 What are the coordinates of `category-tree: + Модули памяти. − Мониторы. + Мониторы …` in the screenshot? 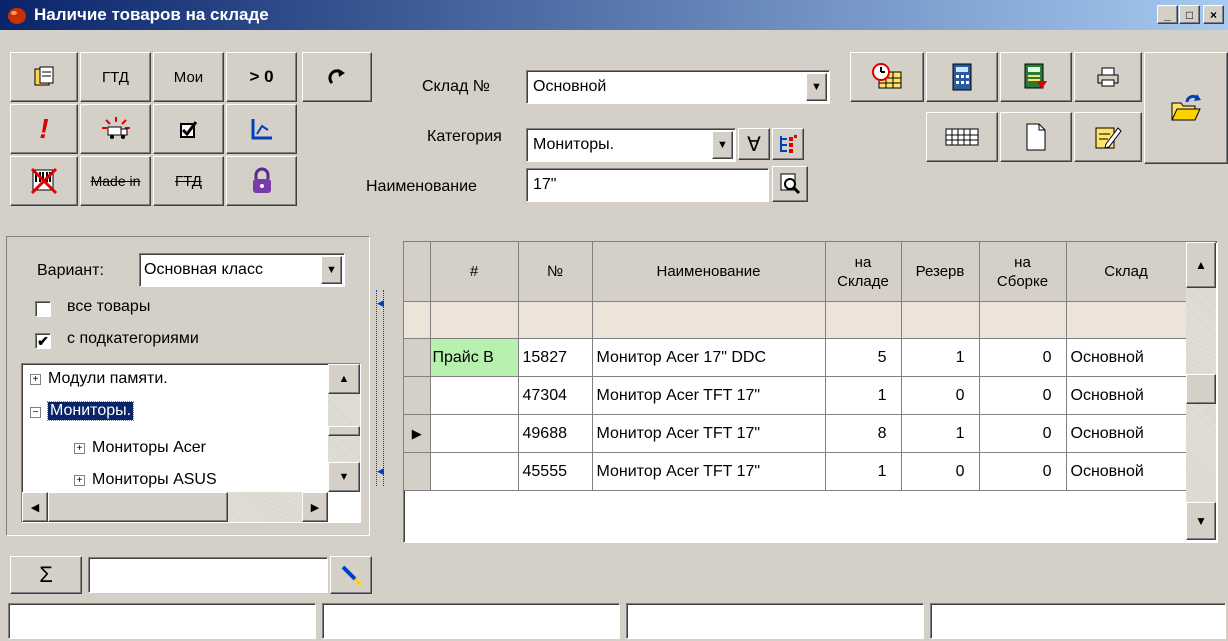 It's located at (191, 443).